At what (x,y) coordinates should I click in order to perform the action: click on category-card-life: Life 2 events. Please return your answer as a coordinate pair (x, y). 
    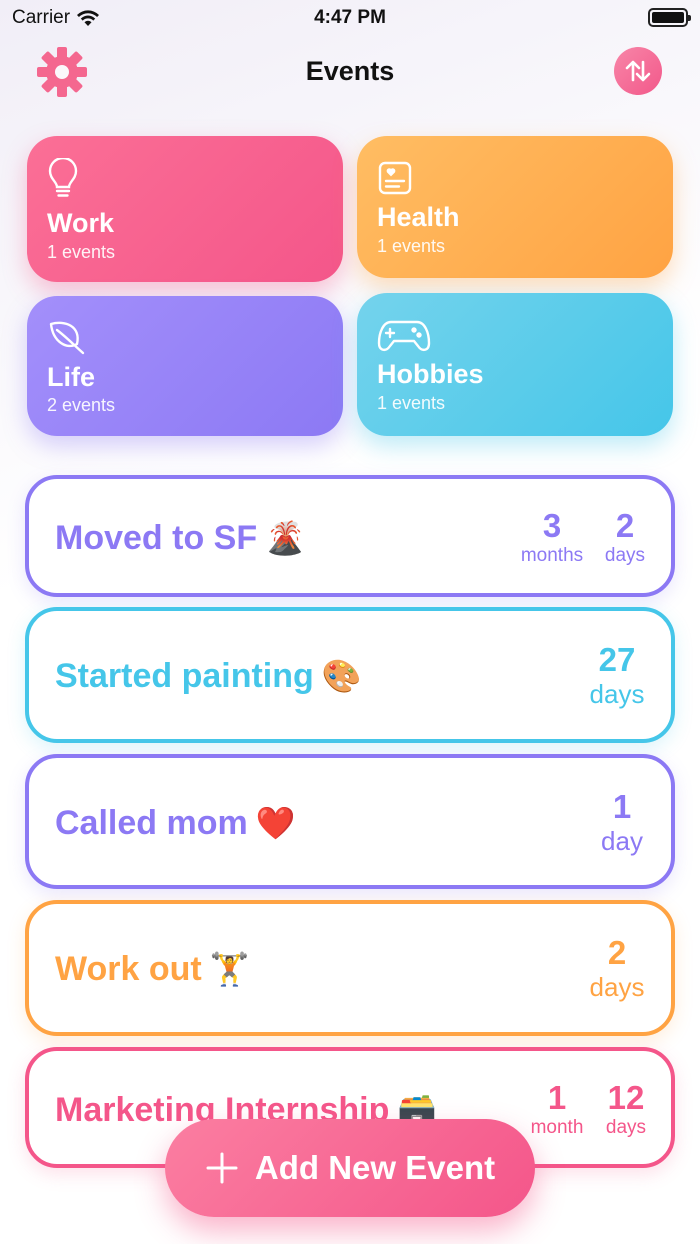
    Looking at the image, I should click on (185, 366).